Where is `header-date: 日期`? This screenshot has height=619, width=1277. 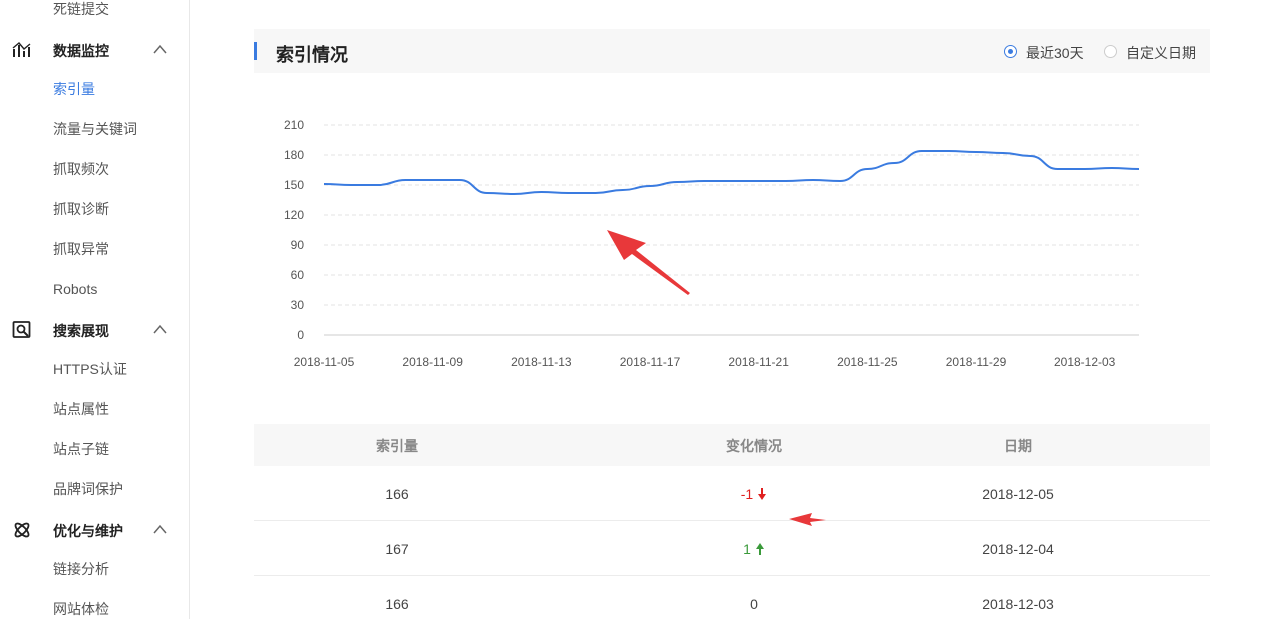
header-date: 日期 is located at coordinates (1018, 446).